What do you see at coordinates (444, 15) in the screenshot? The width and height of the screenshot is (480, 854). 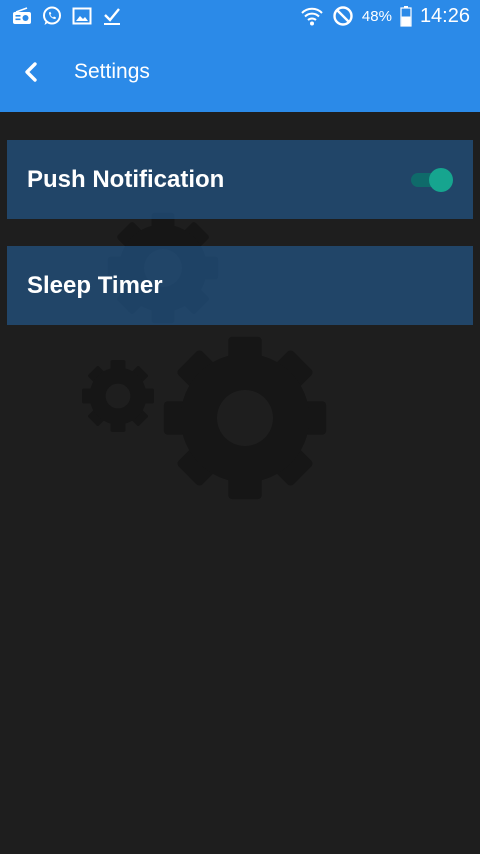 I see `clock: 14:26` at bounding box center [444, 15].